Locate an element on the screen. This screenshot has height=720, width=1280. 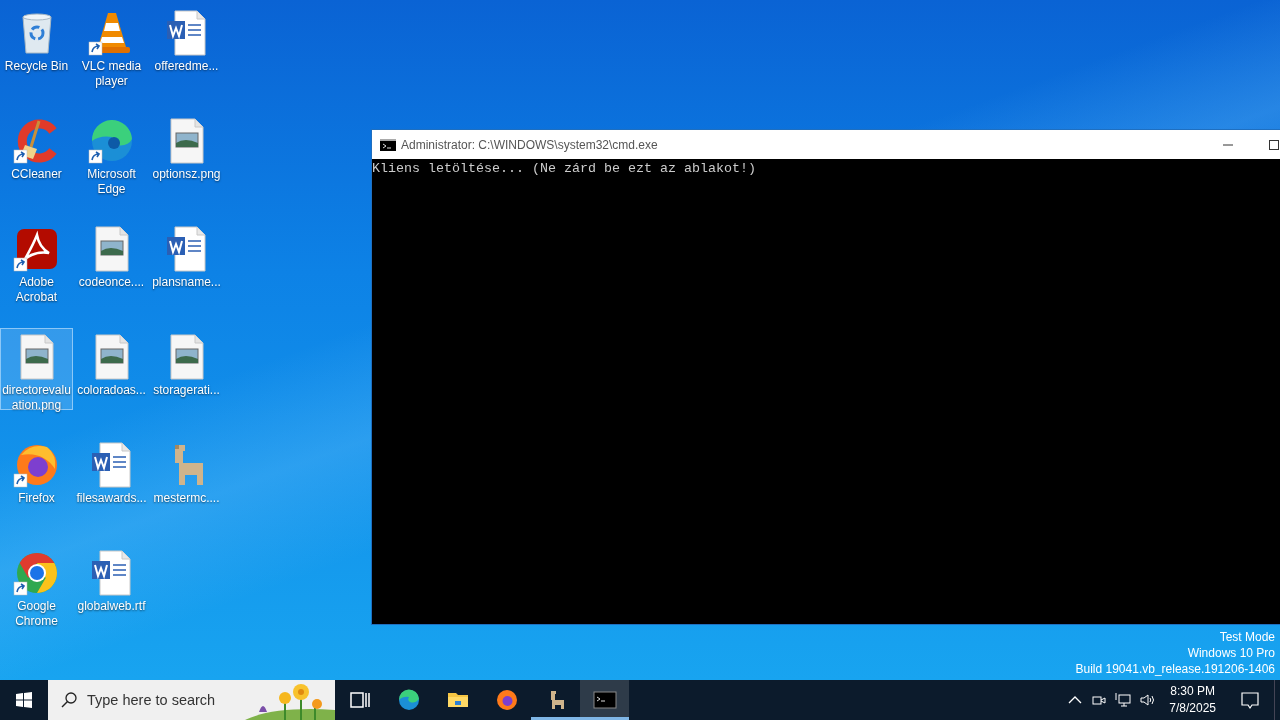
firefox-icon is located at coordinates (506, 700).